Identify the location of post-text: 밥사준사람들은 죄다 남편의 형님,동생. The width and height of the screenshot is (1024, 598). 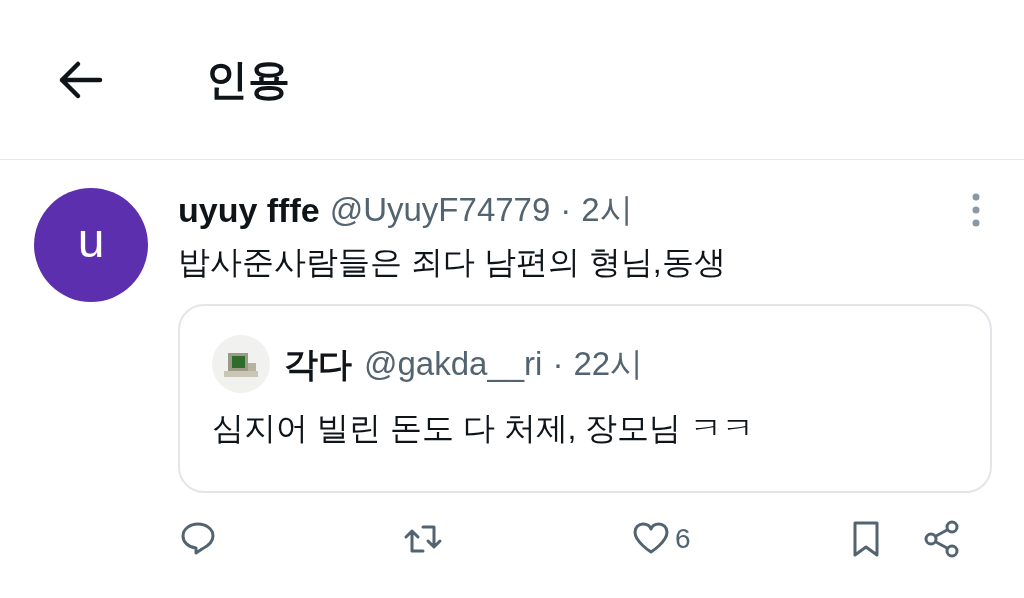
(452, 262).